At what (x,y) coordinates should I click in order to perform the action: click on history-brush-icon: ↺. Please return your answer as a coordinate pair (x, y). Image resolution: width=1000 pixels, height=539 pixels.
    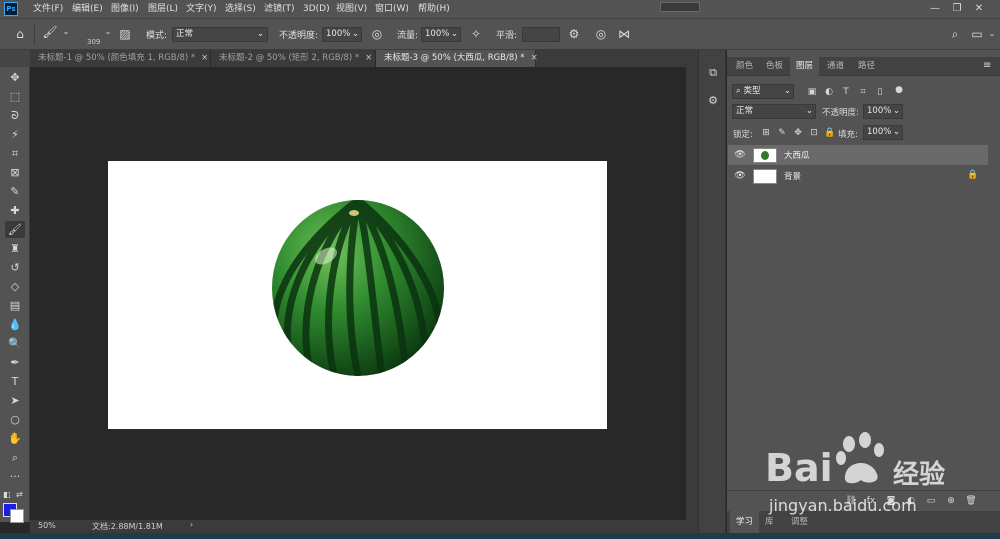
    Looking at the image, I should click on (15, 267).